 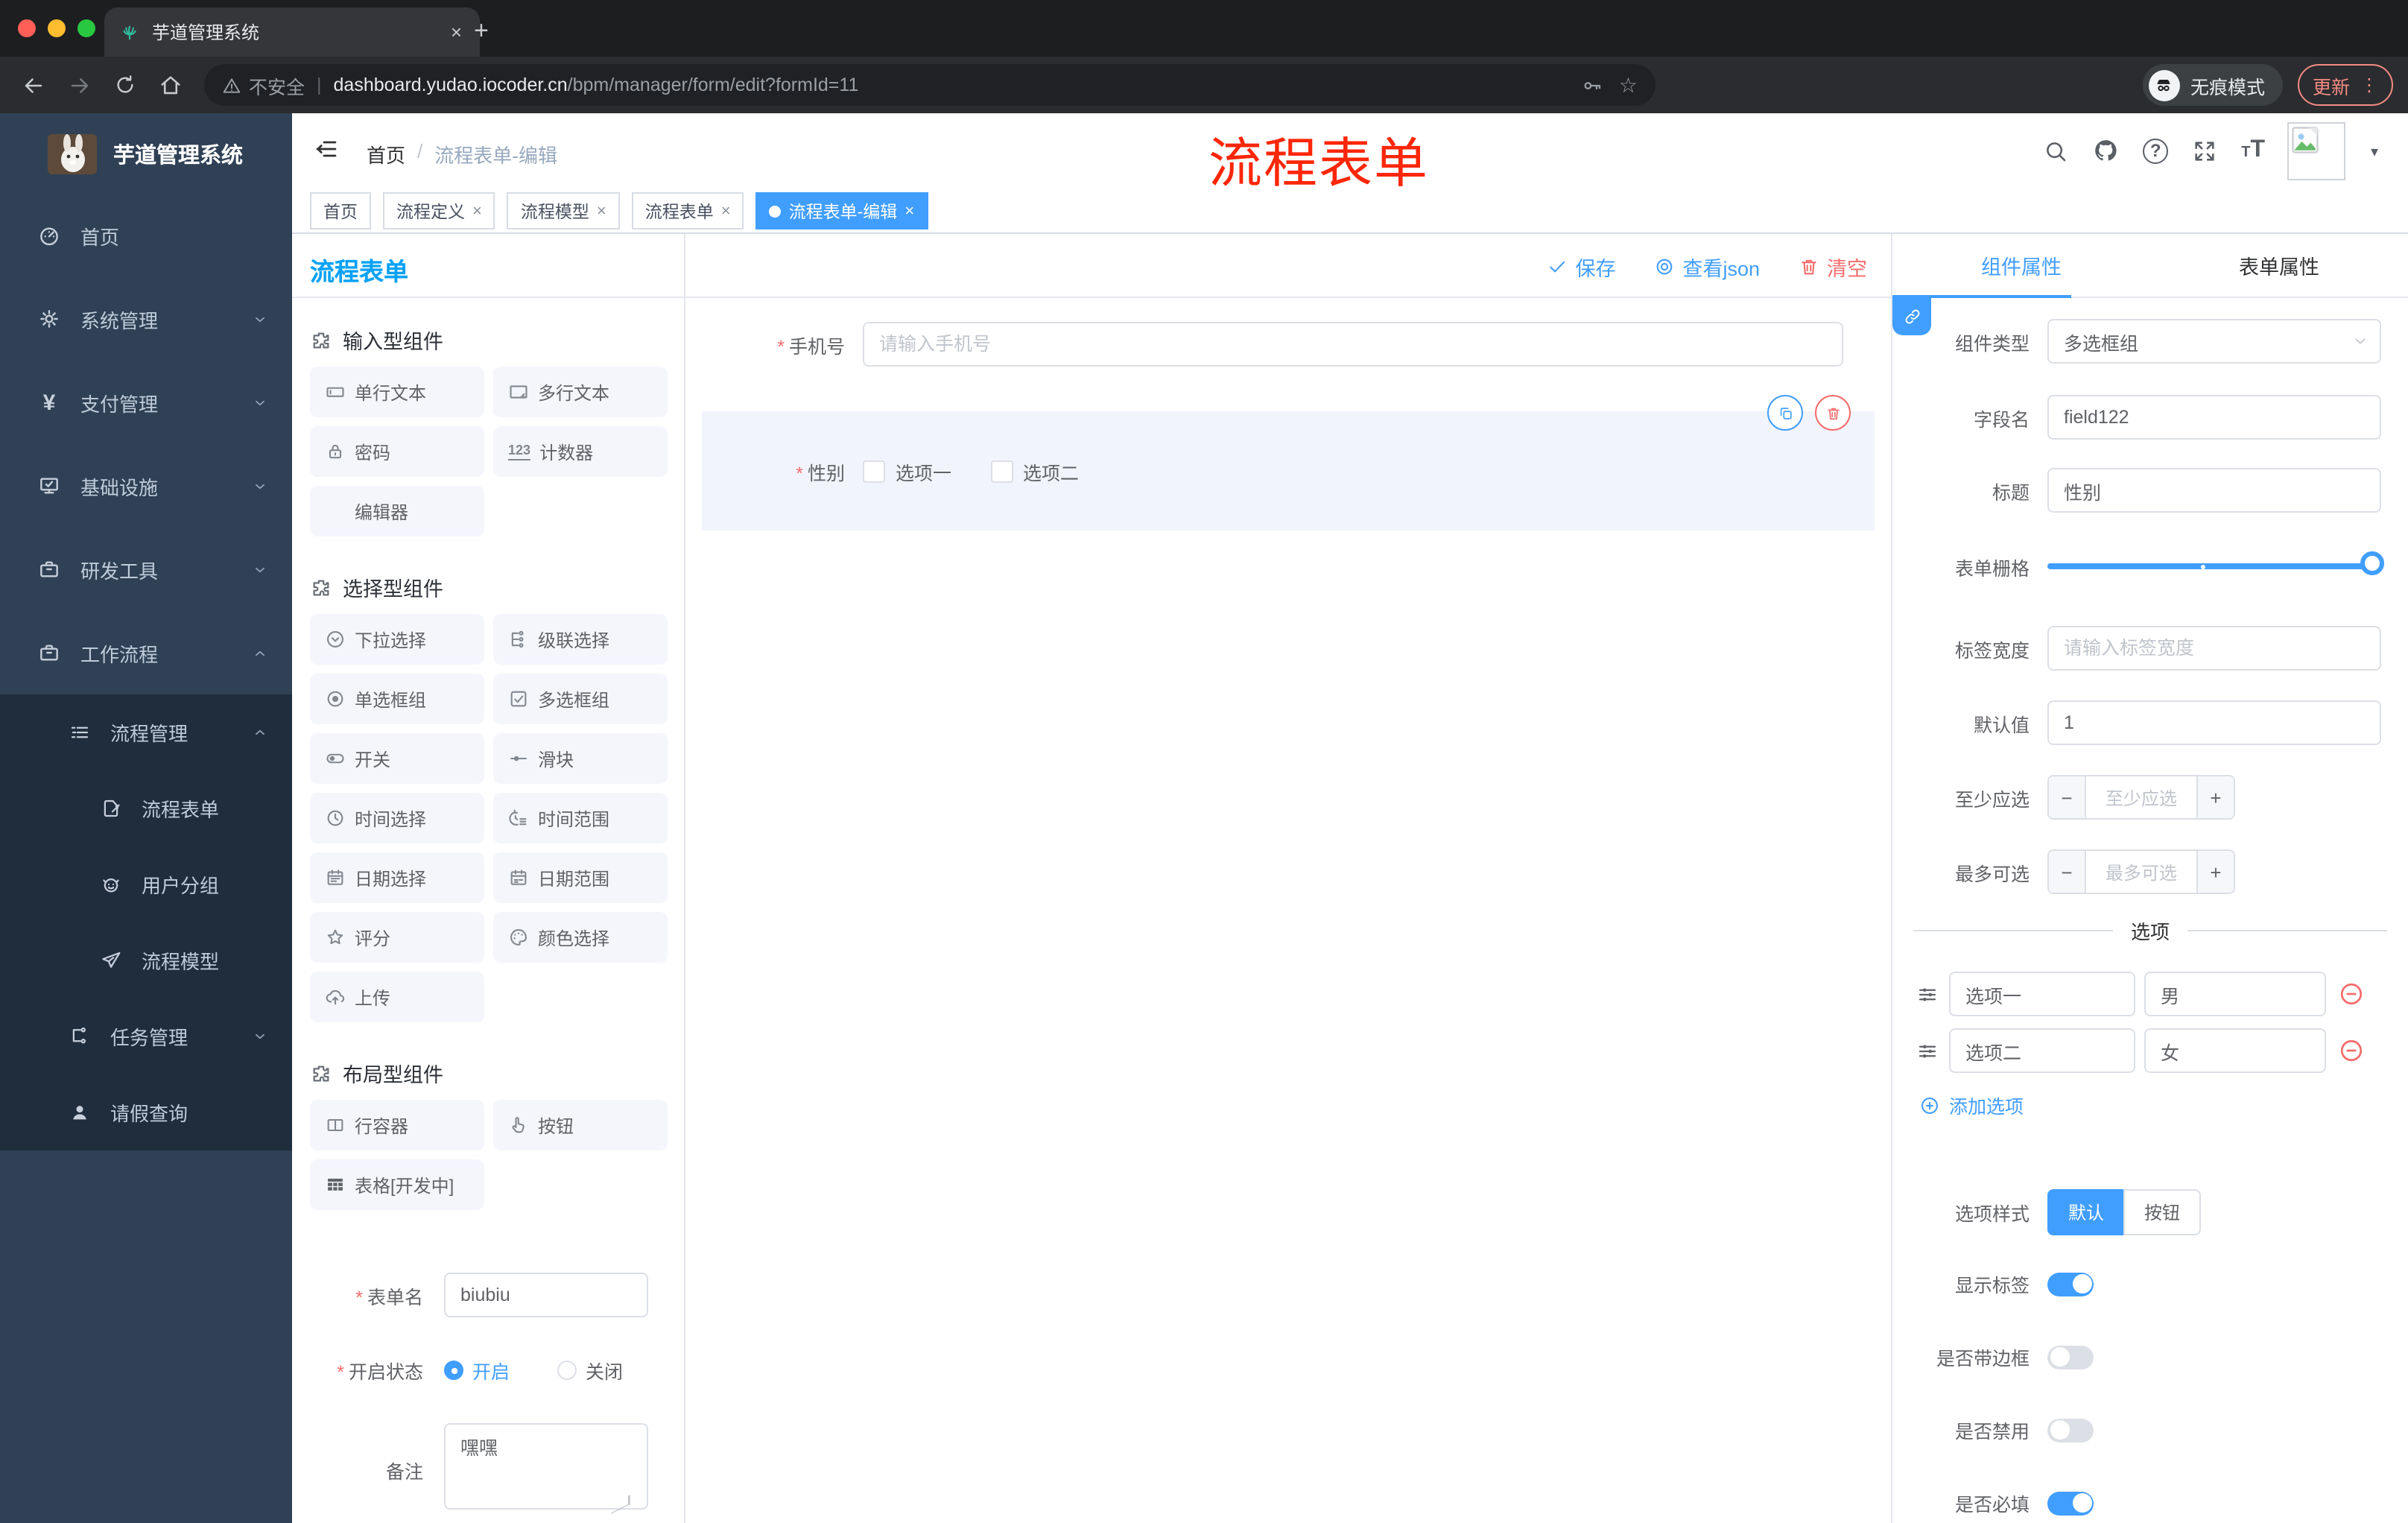 What do you see at coordinates (2214, 723) in the screenshot?
I see `default-value-input` at bounding box center [2214, 723].